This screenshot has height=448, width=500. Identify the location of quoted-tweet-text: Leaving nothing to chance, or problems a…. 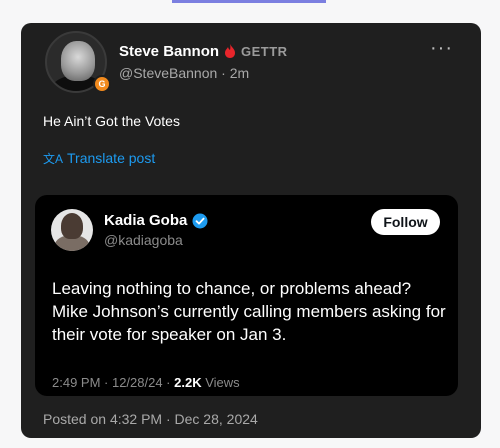
(249, 311).